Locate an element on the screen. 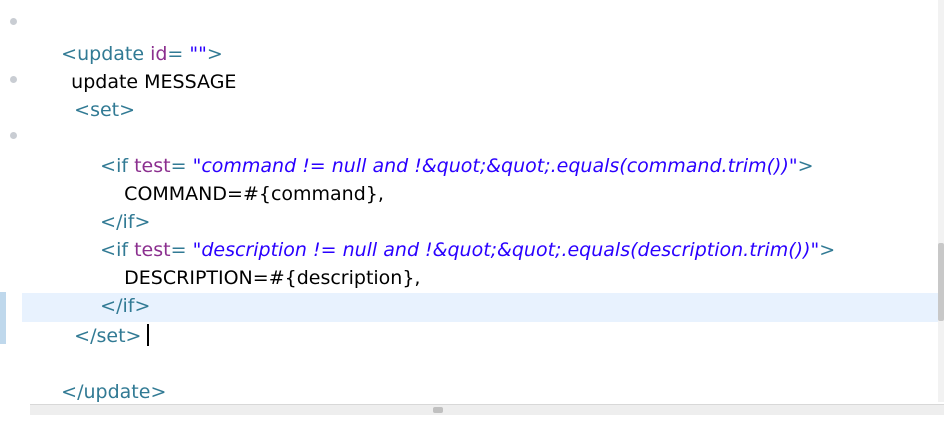 The height and width of the screenshot is (434, 944). set-open-tag: <set> is located at coordinates (105, 110).